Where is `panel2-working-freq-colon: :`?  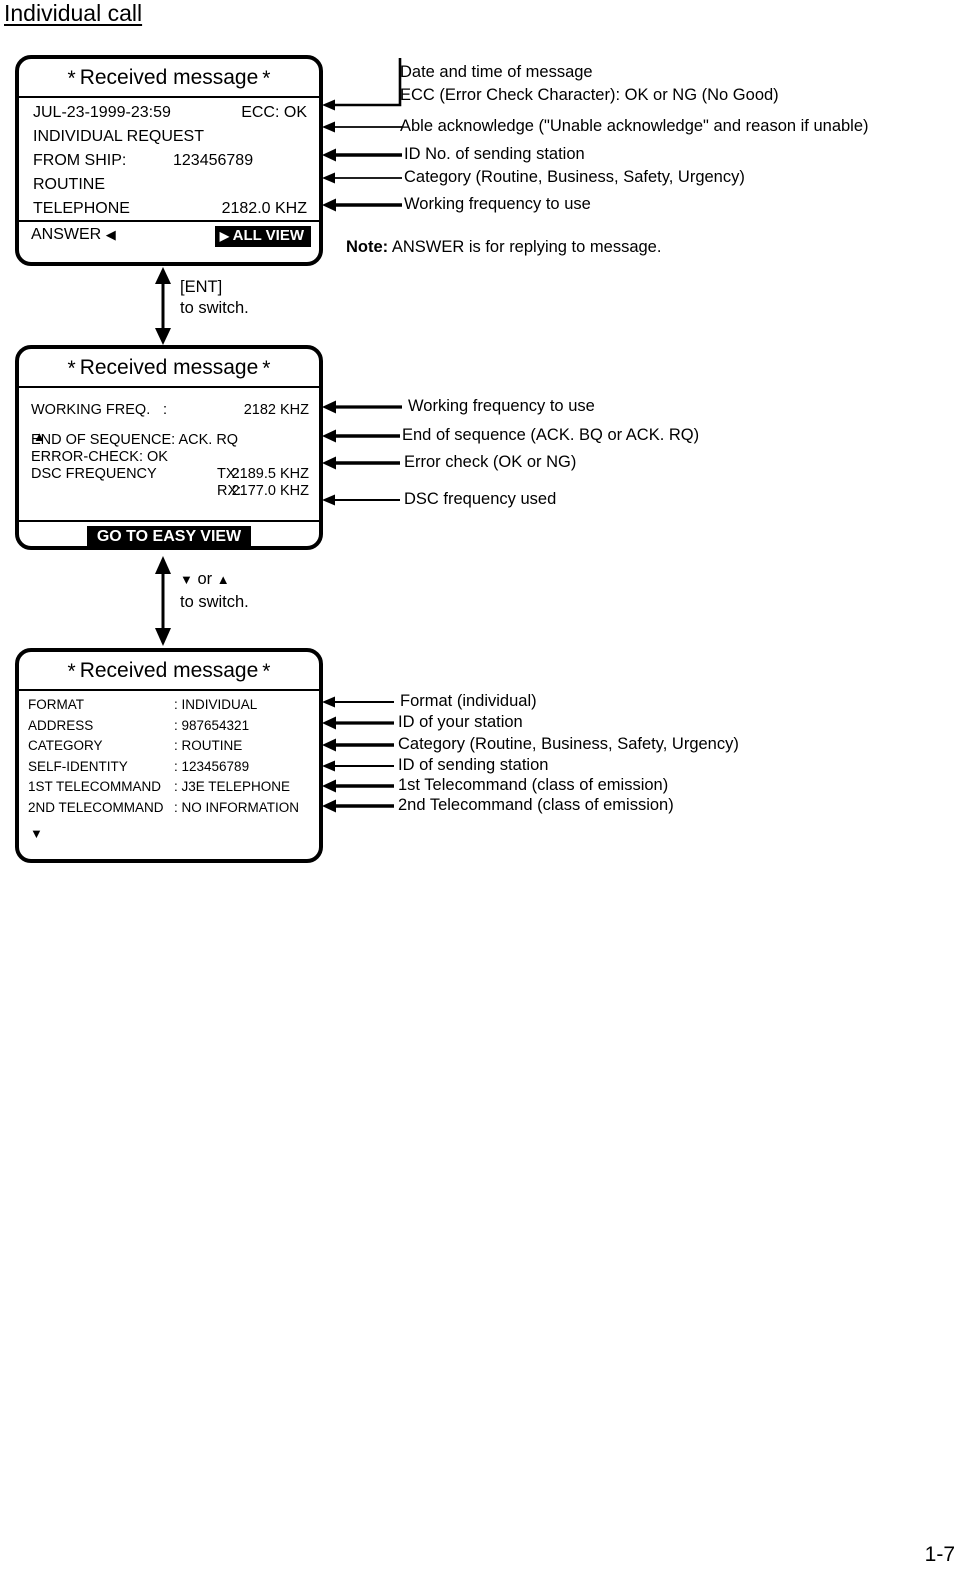 panel2-working-freq-colon: : is located at coordinates (165, 410).